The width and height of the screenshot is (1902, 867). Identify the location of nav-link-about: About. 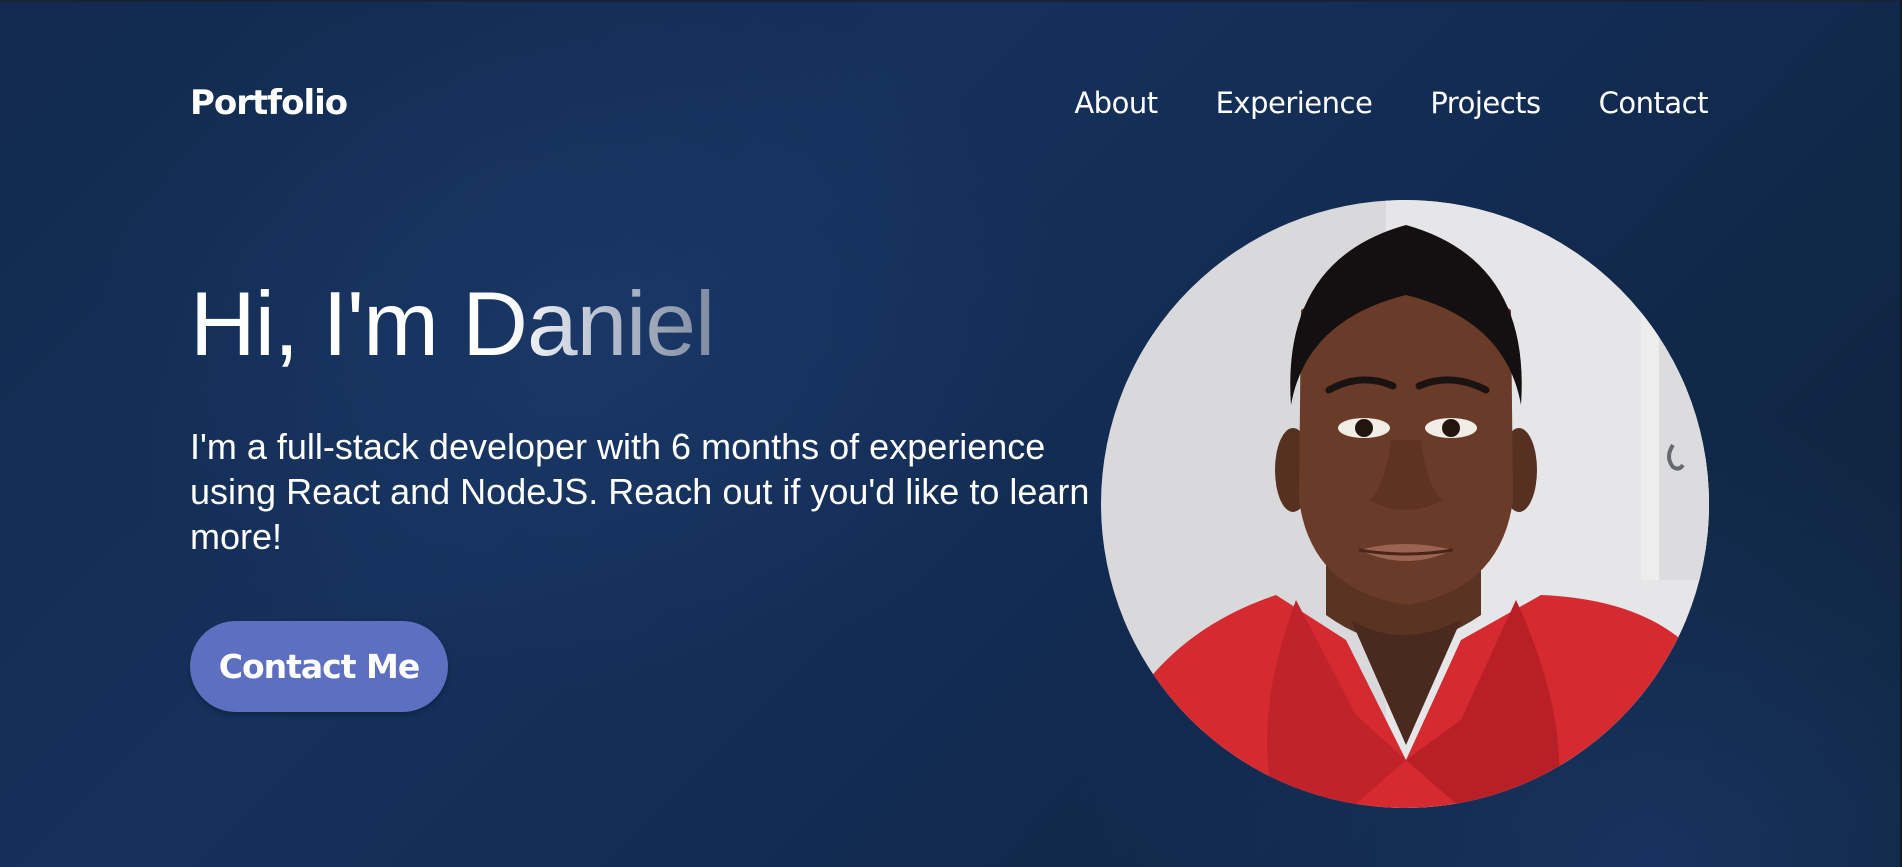
(1116, 103).